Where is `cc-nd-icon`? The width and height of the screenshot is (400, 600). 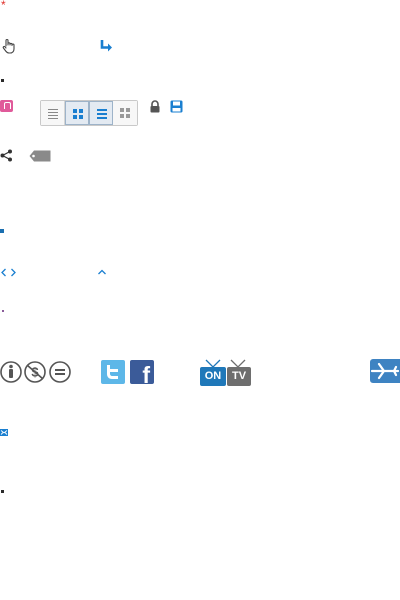 cc-nd-icon is located at coordinates (60, 372).